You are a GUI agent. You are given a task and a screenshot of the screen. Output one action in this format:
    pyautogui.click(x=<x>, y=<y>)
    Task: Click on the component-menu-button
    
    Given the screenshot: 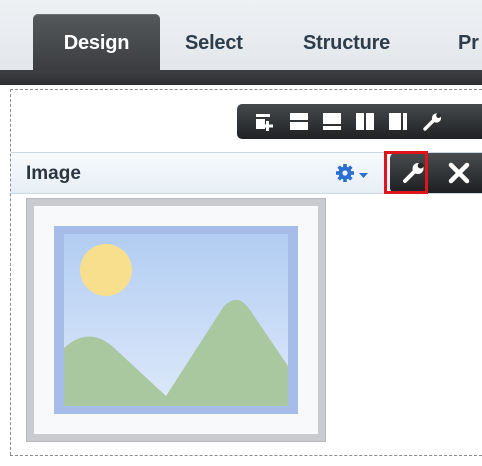 What is the action you would take?
    pyautogui.click(x=355, y=174)
    